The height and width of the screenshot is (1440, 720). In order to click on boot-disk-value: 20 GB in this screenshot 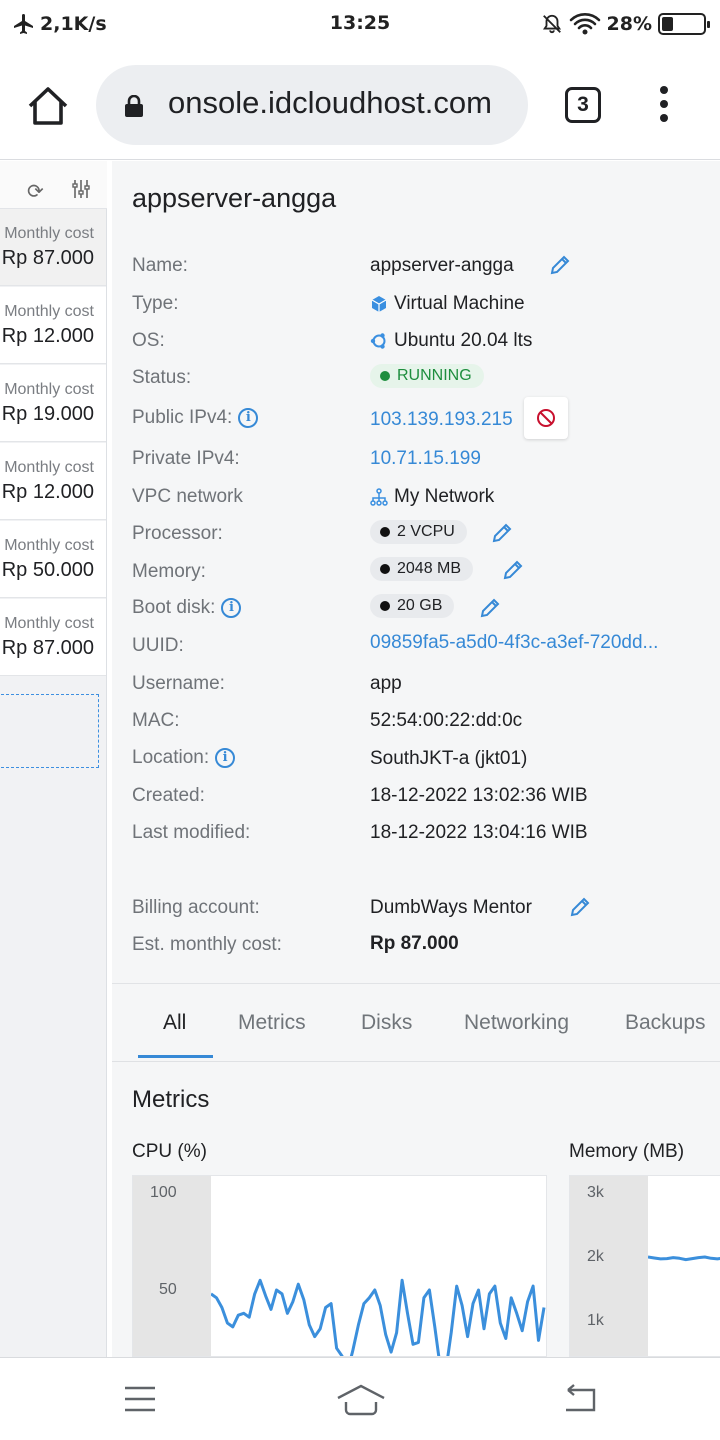, I will do `click(420, 605)`.